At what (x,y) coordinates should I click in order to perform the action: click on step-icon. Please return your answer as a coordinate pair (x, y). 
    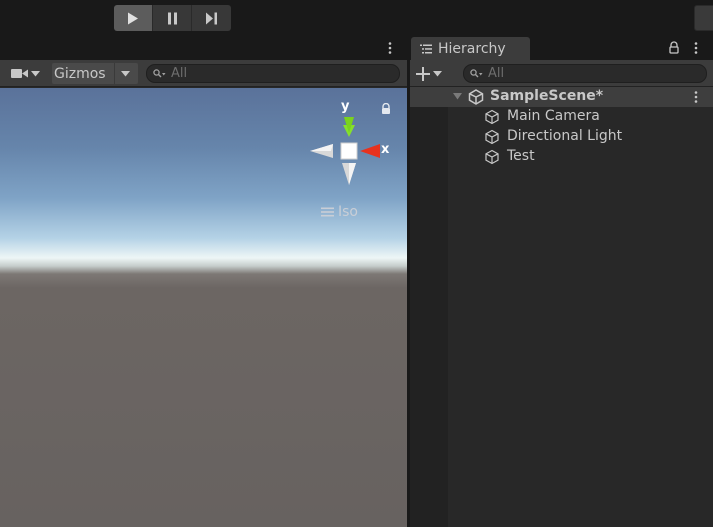
    Looking at the image, I should click on (211, 18).